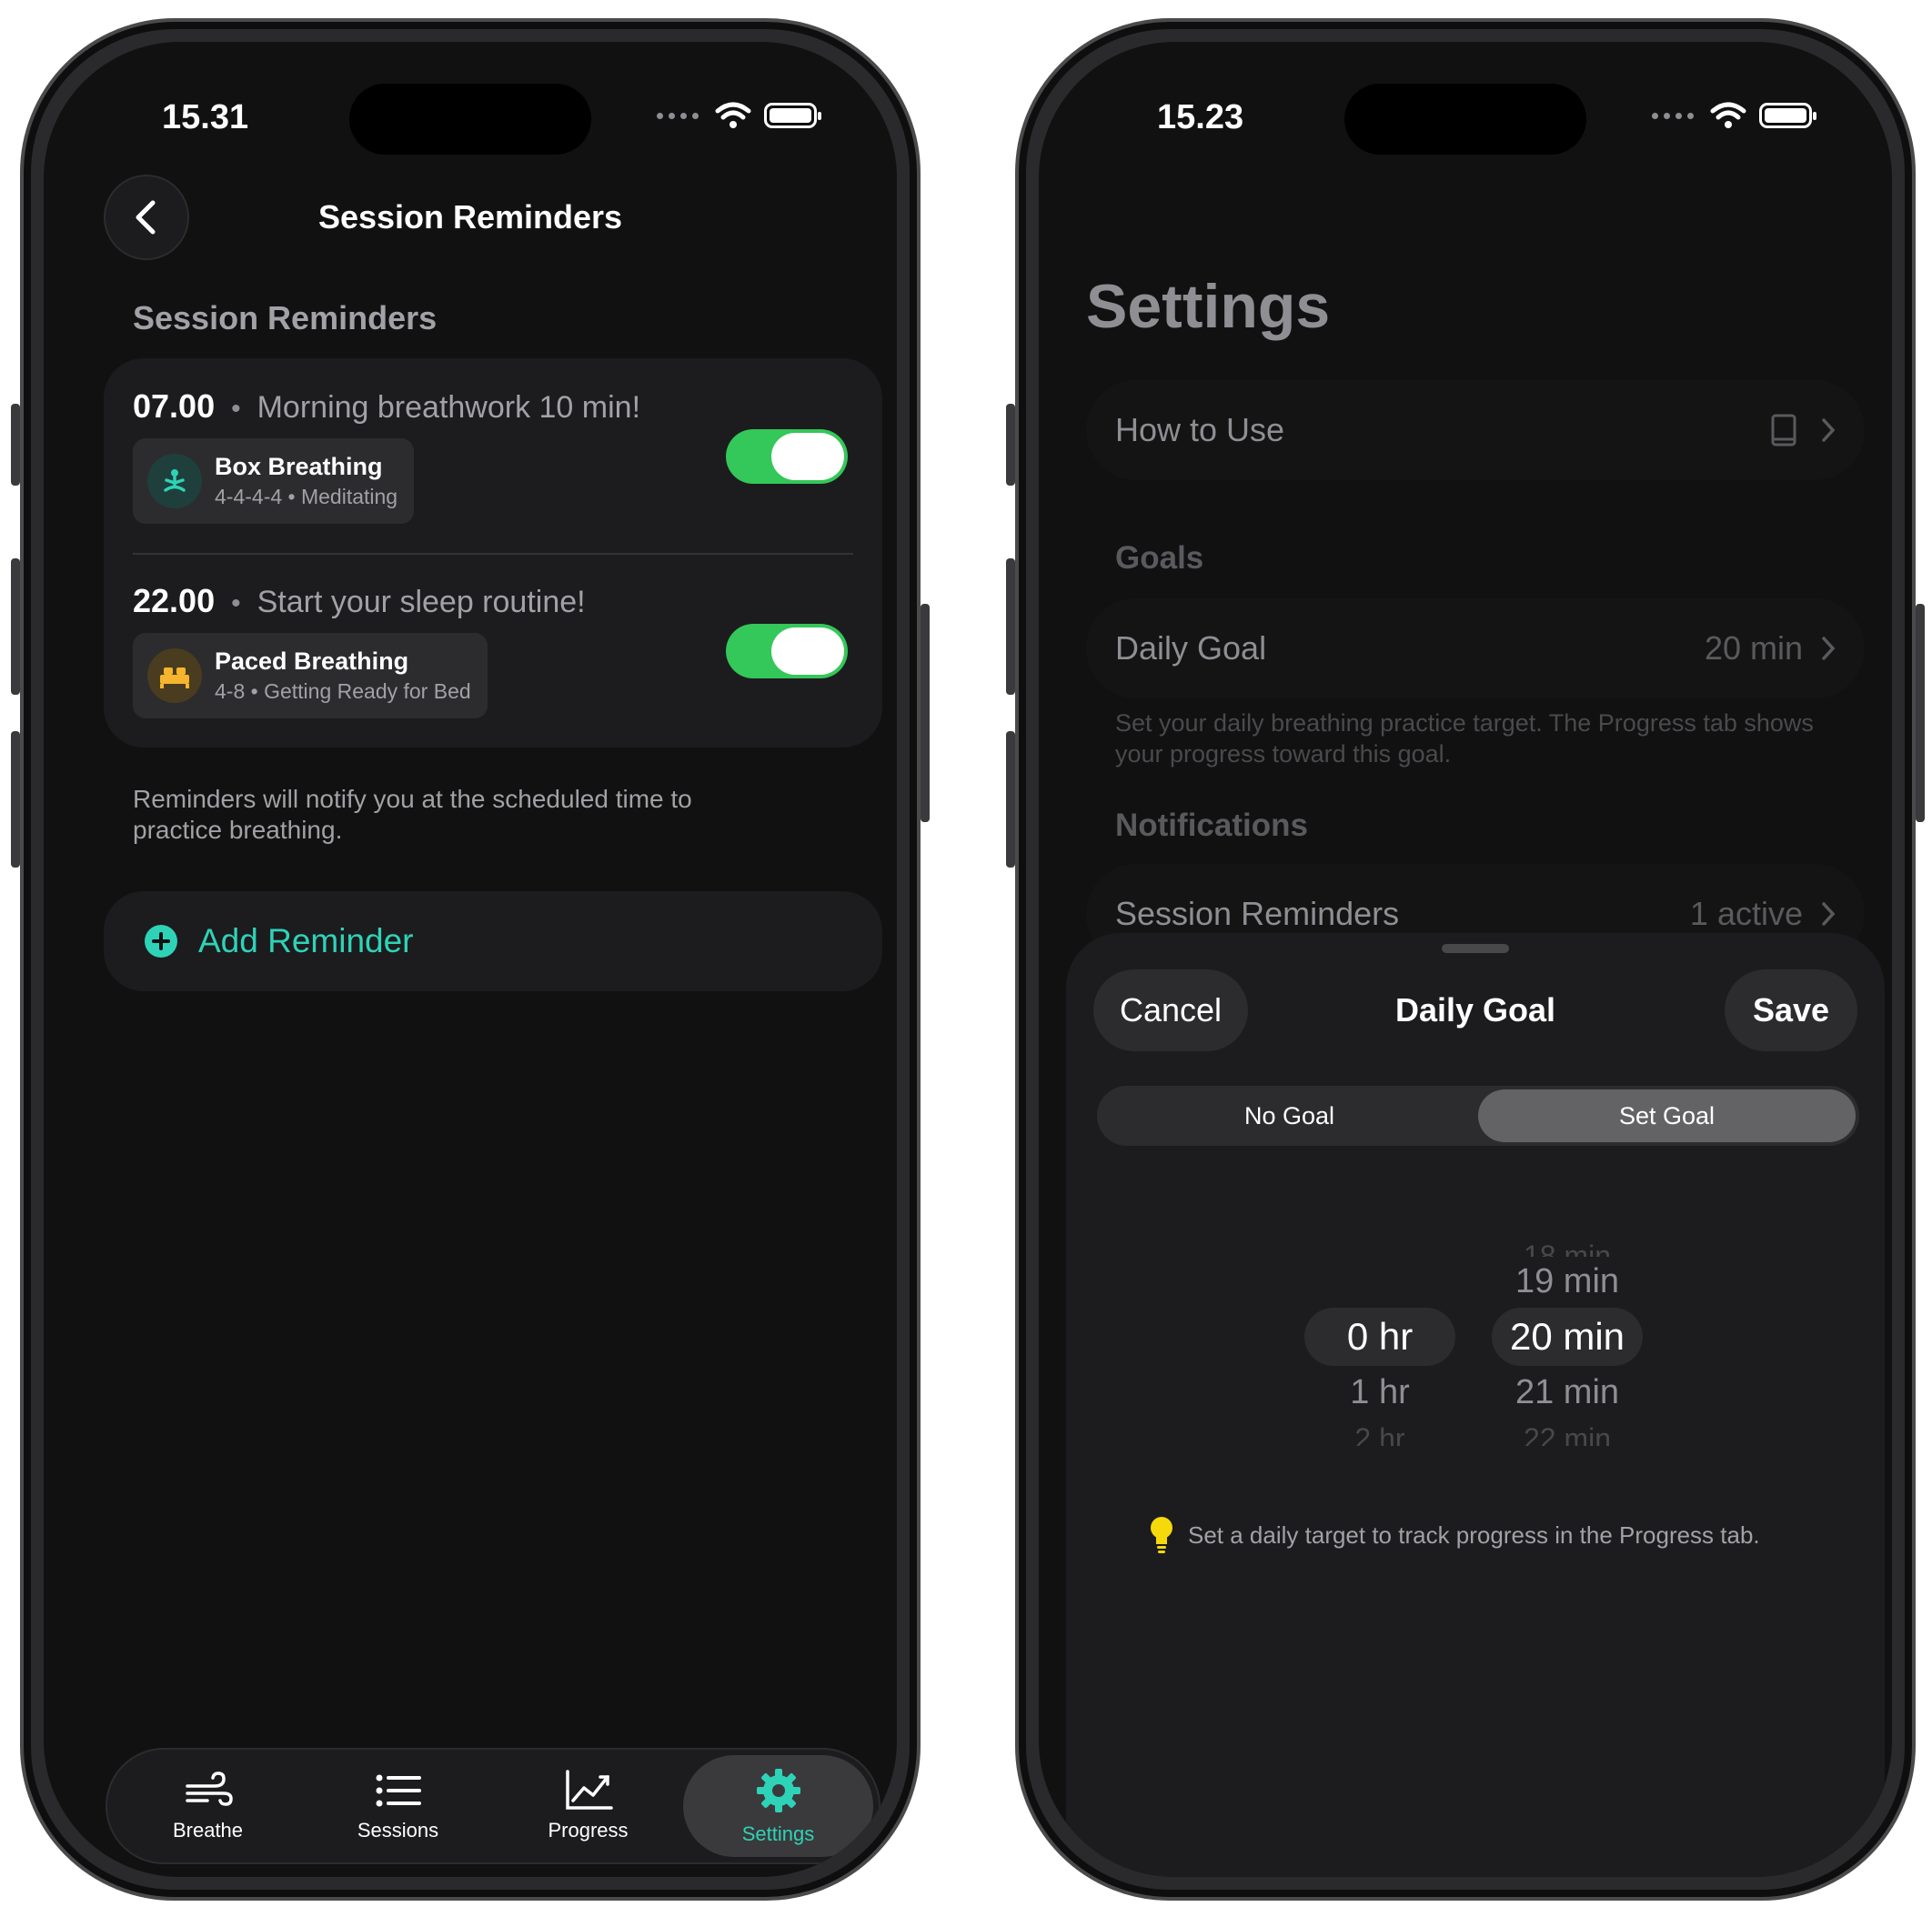 The height and width of the screenshot is (1917, 1932). I want to click on tab-progress: Progress, so click(588, 1806).